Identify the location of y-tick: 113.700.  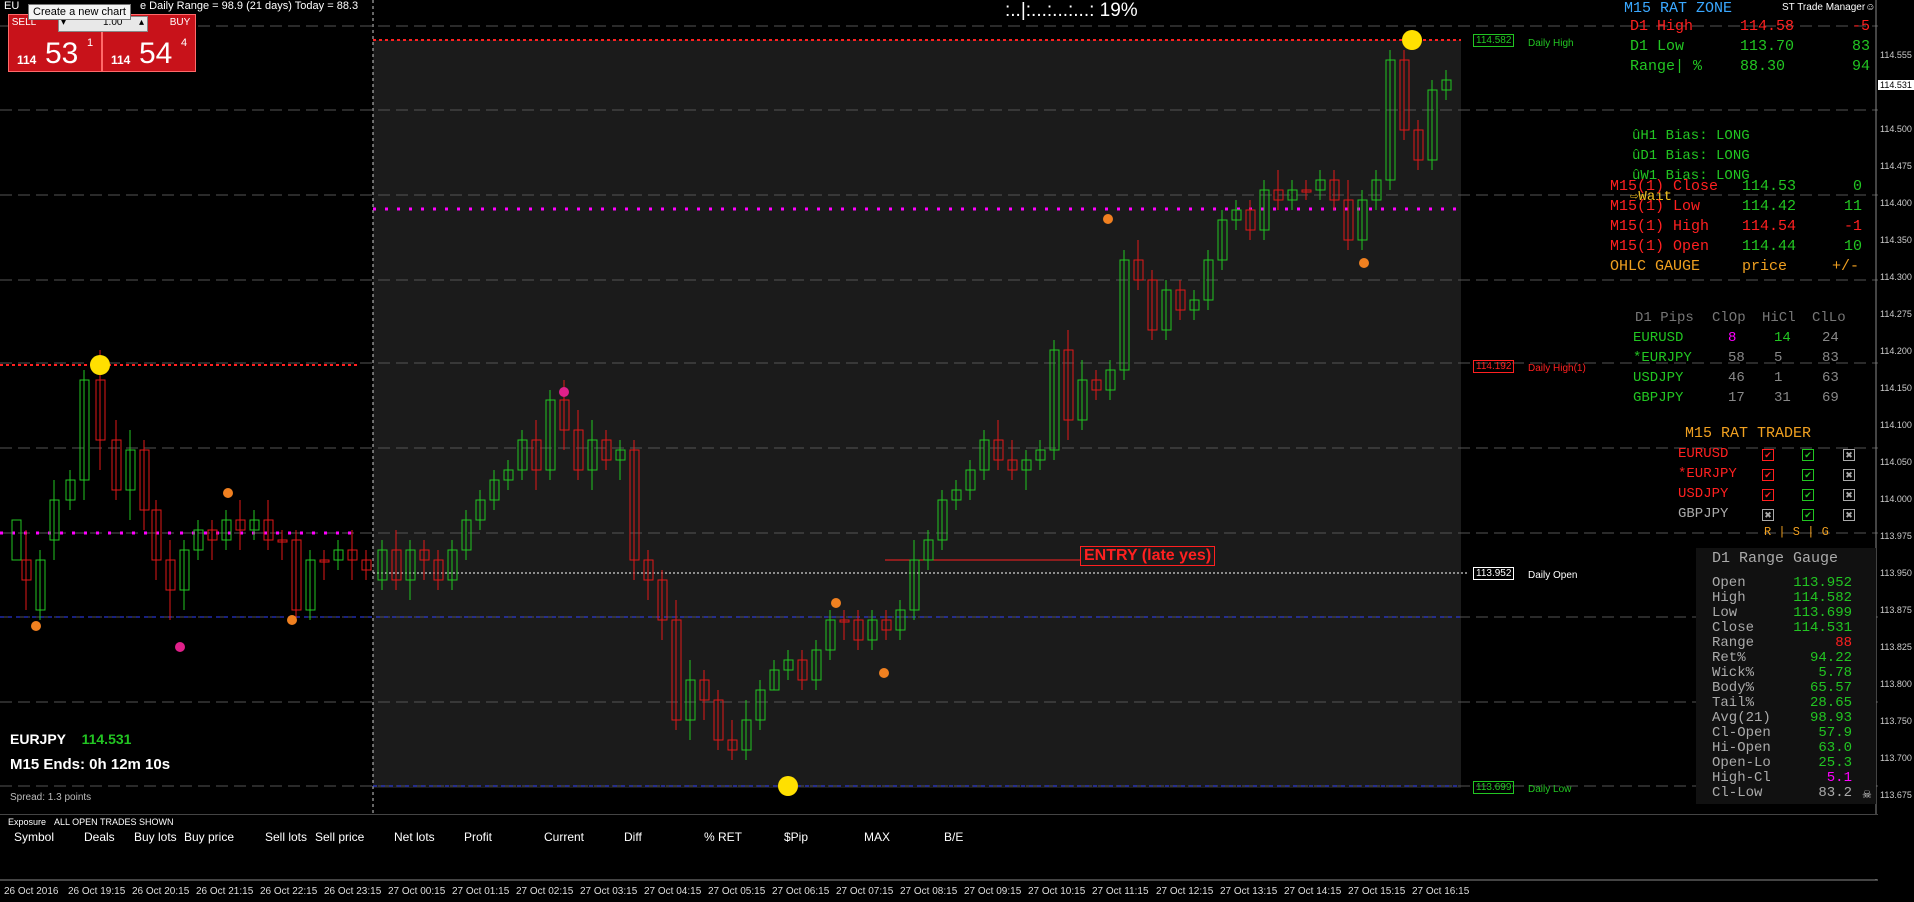
(1896, 758).